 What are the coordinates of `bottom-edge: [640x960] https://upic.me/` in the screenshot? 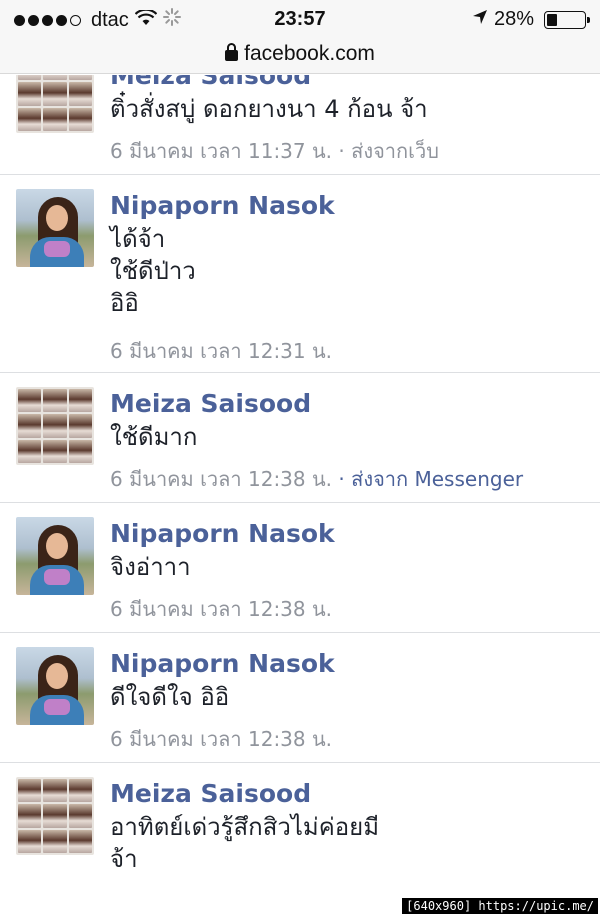 It's located at (300, 906).